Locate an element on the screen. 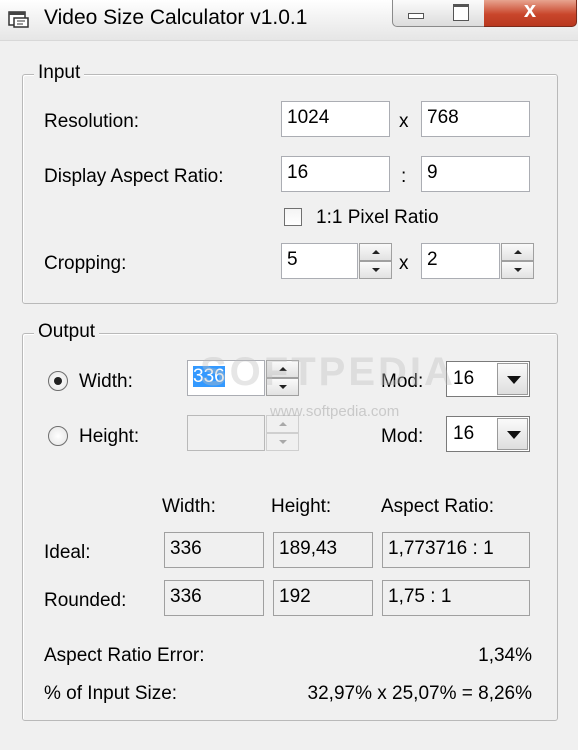  rounded-aspect-value: 1,75 : 1 is located at coordinates (456, 598).